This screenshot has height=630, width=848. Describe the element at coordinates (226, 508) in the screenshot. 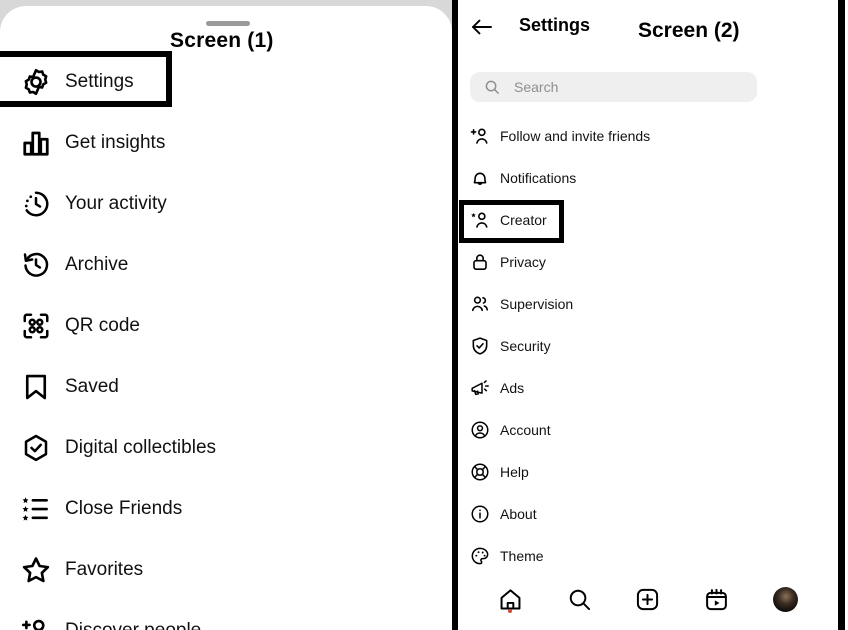

I see `menu-item-close-friends: Close Friends` at that location.